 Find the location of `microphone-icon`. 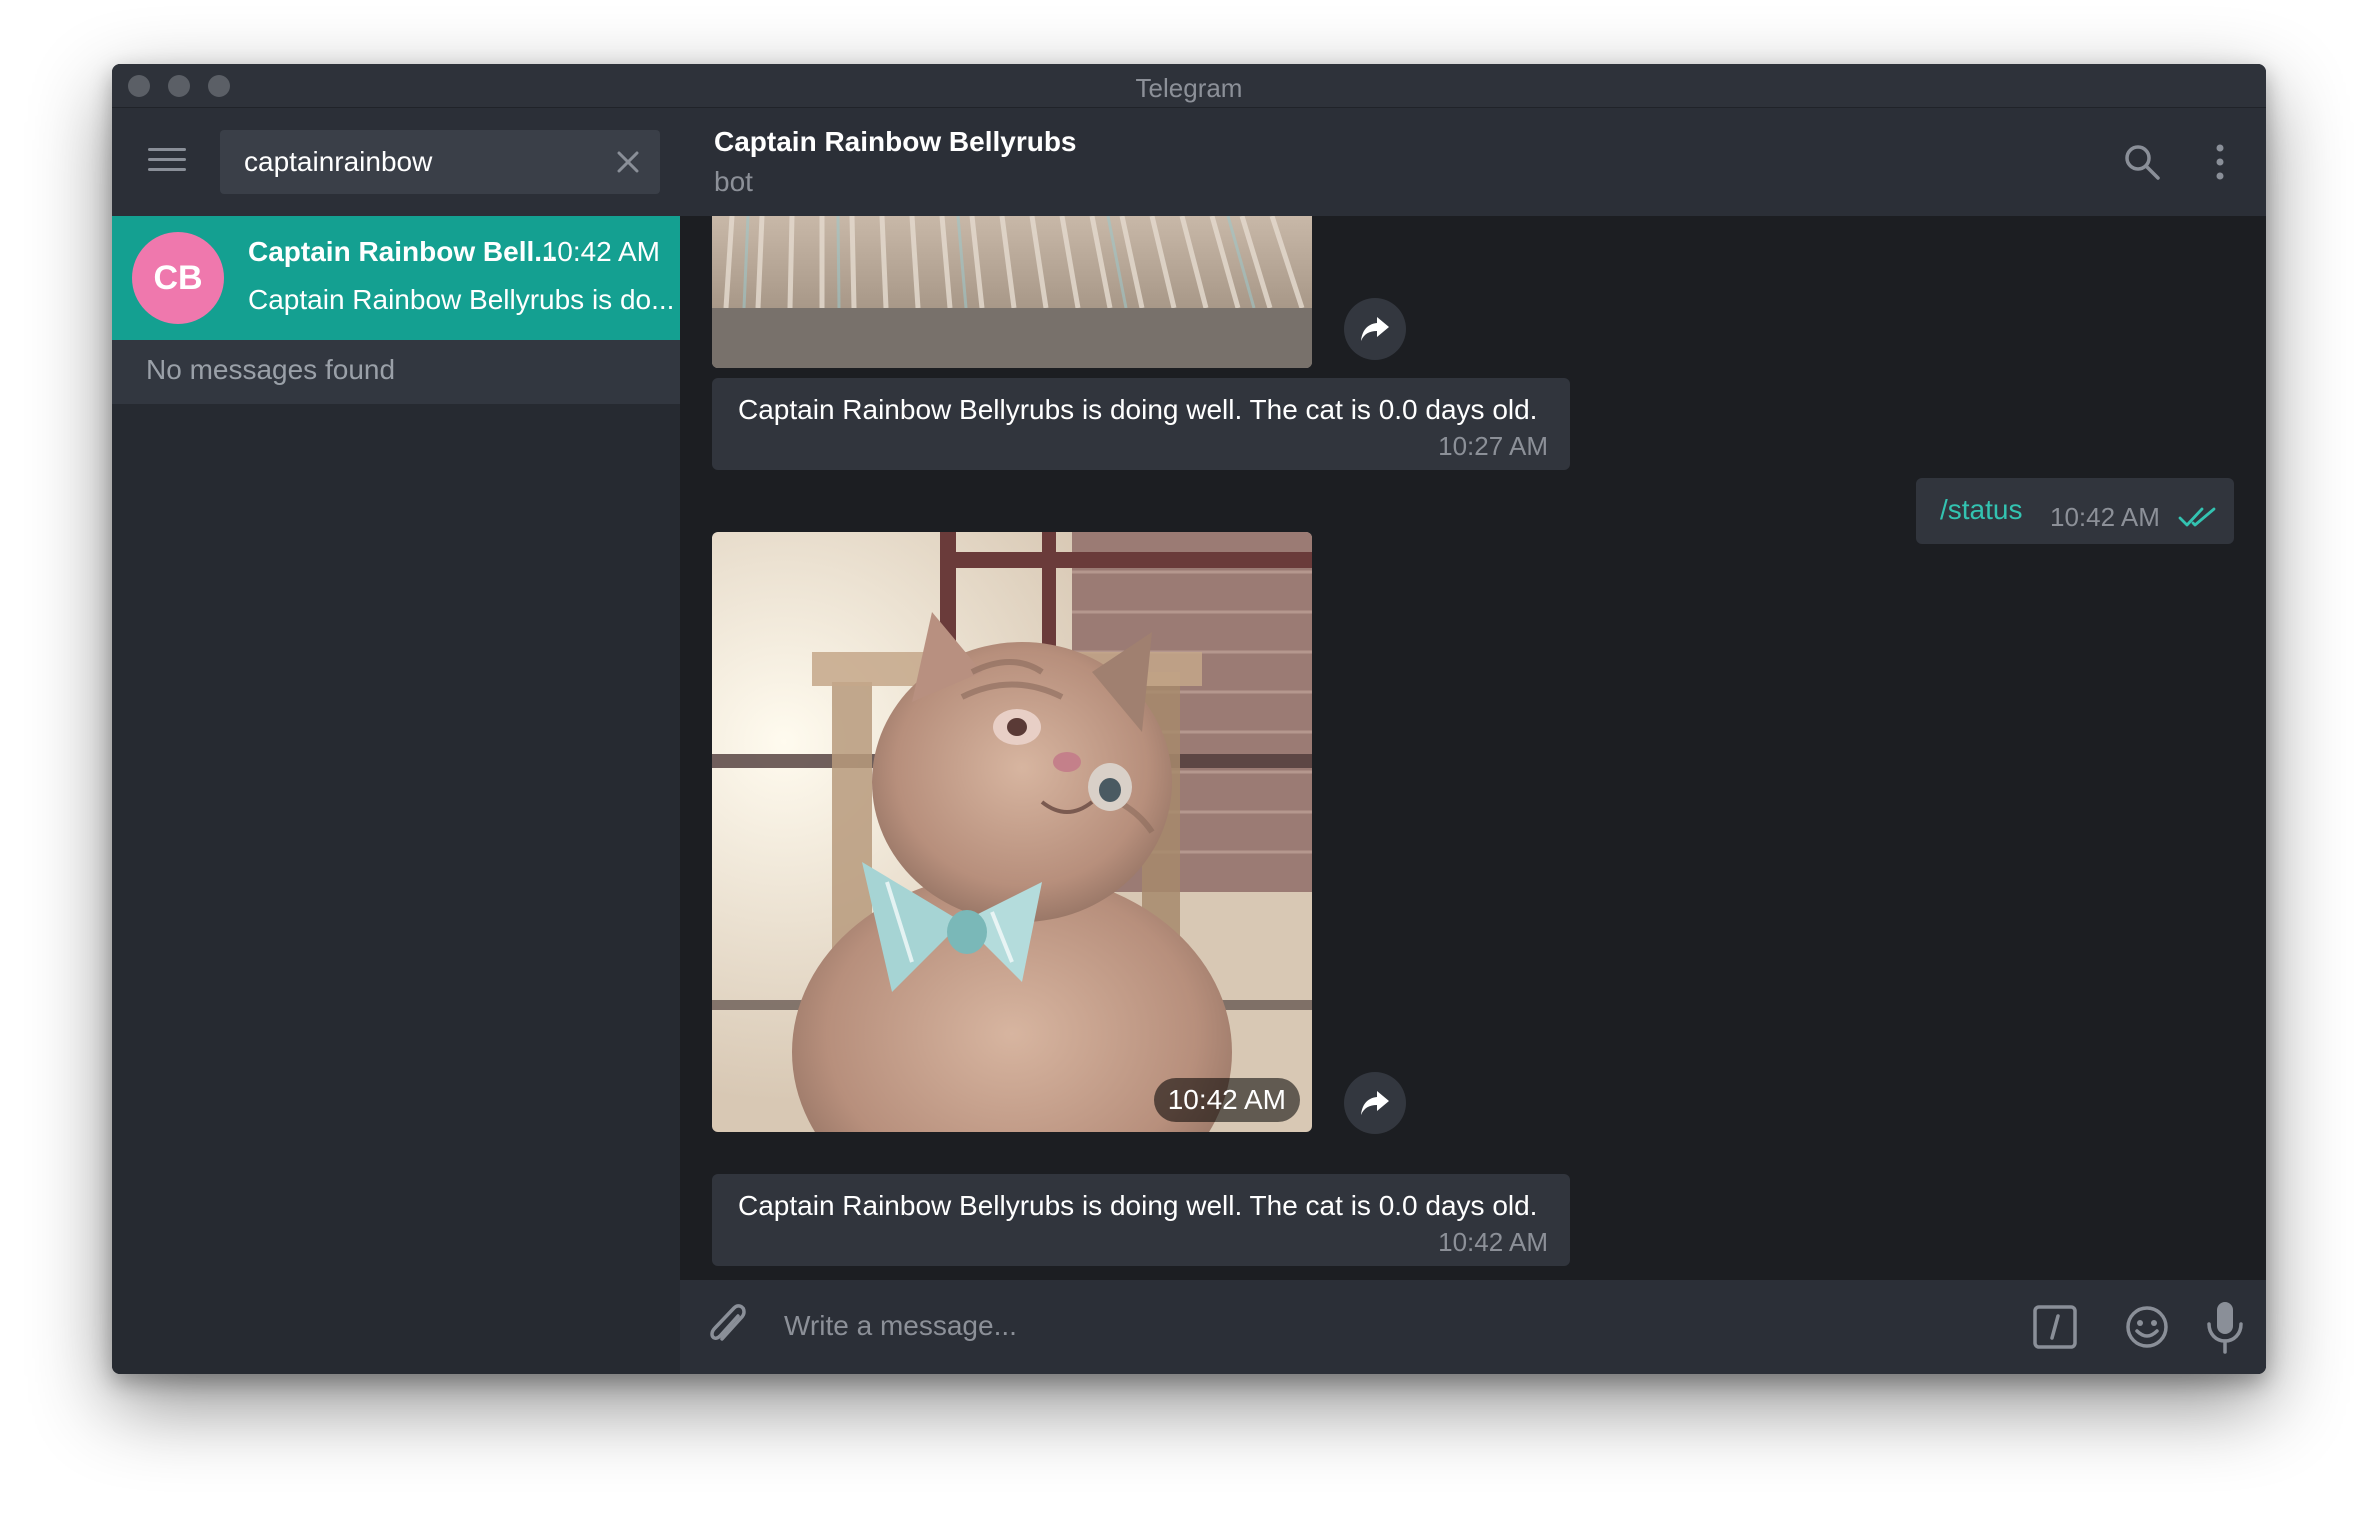

microphone-icon is located at coordinates (2225, 1327).